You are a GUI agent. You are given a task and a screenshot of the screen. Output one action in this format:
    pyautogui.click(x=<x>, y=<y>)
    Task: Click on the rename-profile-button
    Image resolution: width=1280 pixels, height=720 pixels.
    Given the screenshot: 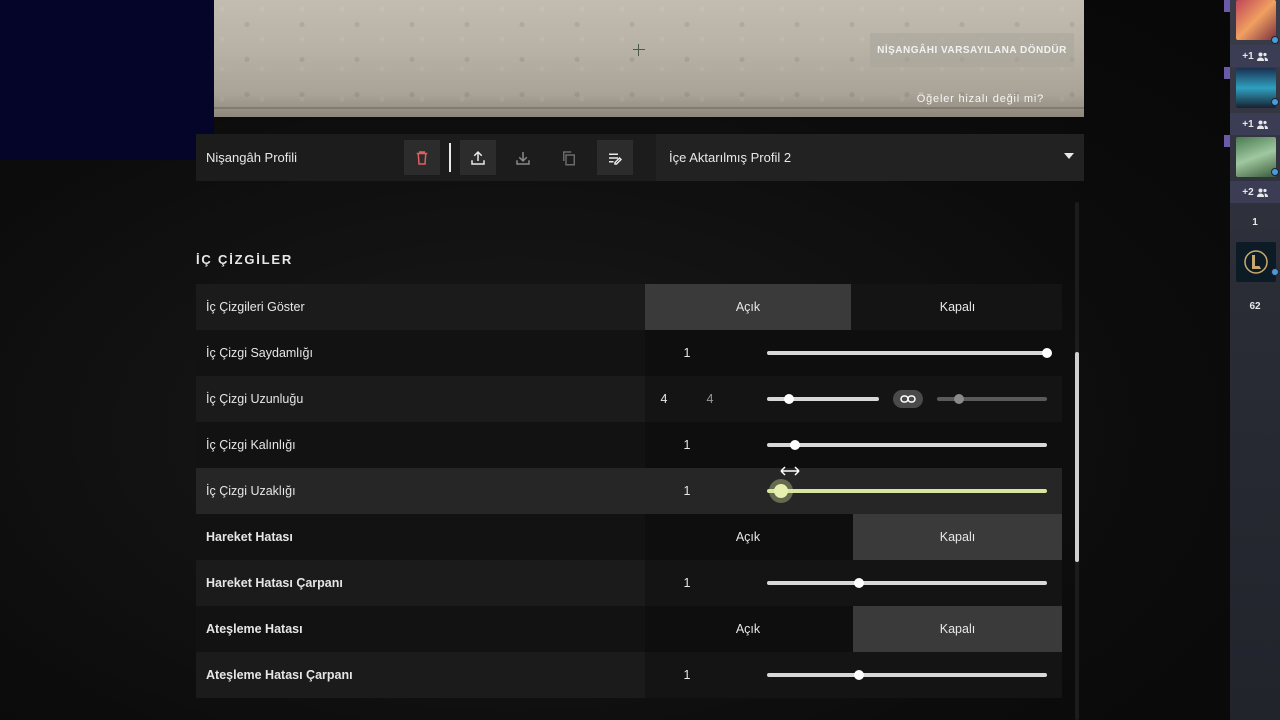 What is the action you would take?
    pyautogui.click(x=615, y=157)
    